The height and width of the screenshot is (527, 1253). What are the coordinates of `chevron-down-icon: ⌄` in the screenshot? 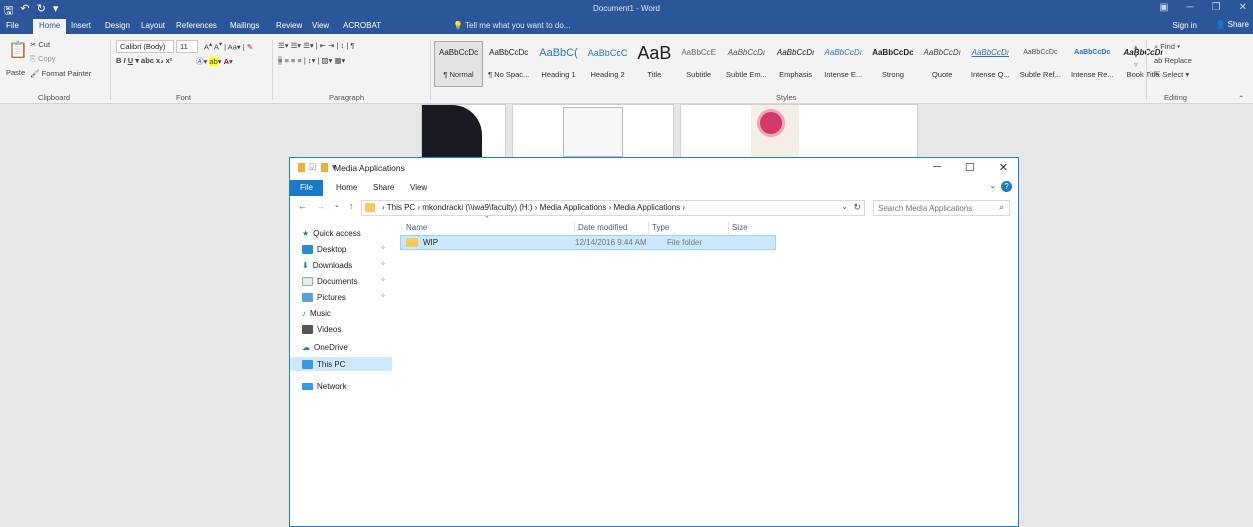 It's located at (844, 206).